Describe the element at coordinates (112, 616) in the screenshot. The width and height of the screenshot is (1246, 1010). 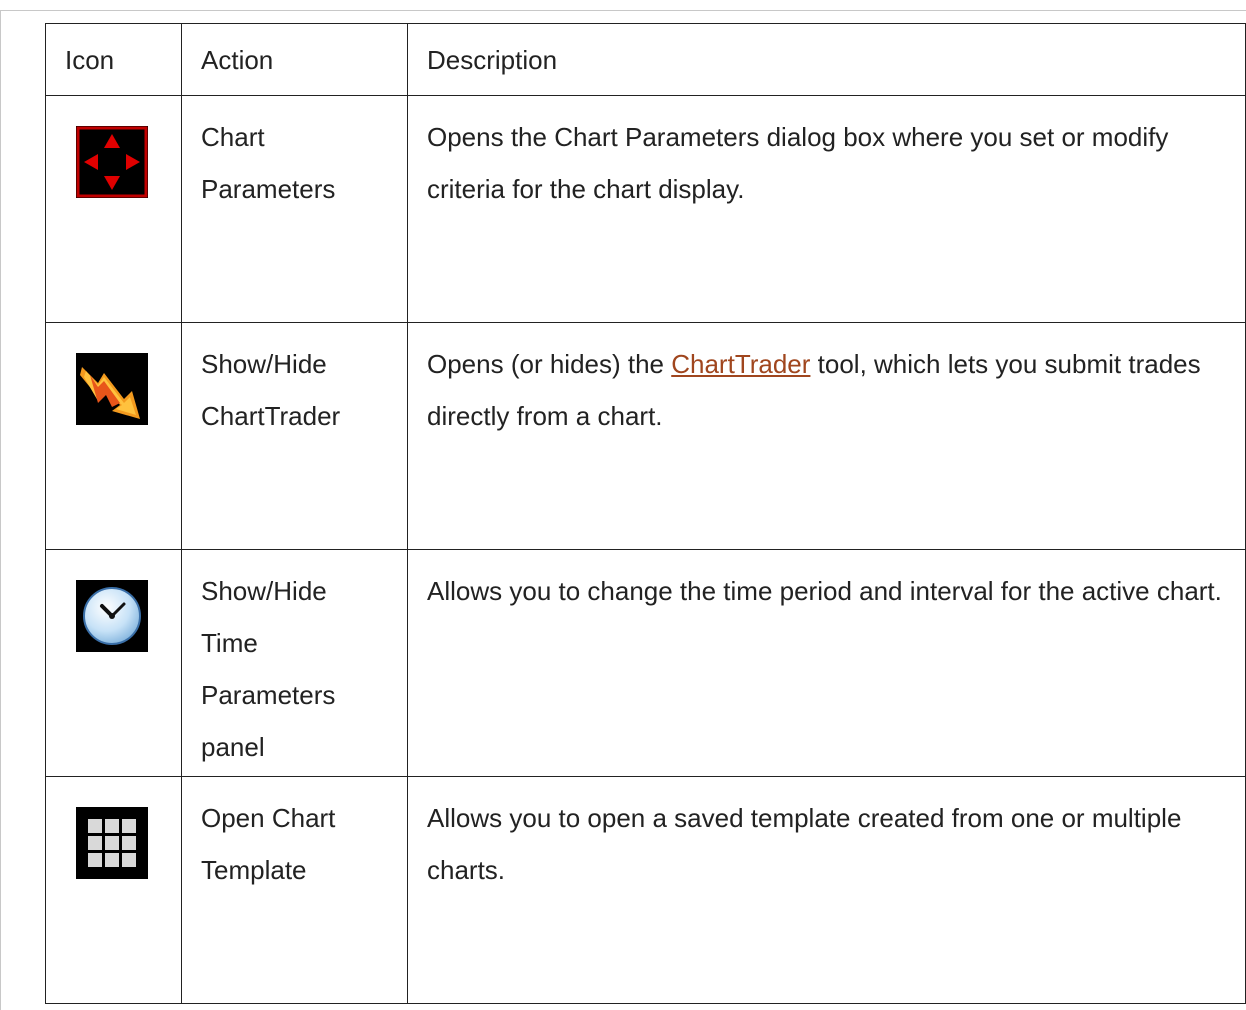
I see `clock-icon` at that location.